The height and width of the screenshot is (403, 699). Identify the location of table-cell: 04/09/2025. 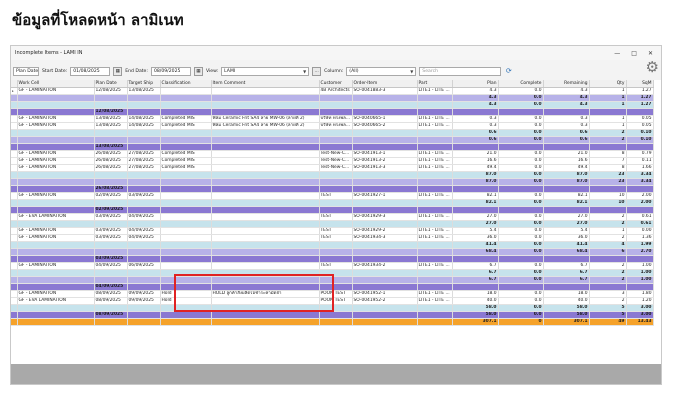
(144, 231).